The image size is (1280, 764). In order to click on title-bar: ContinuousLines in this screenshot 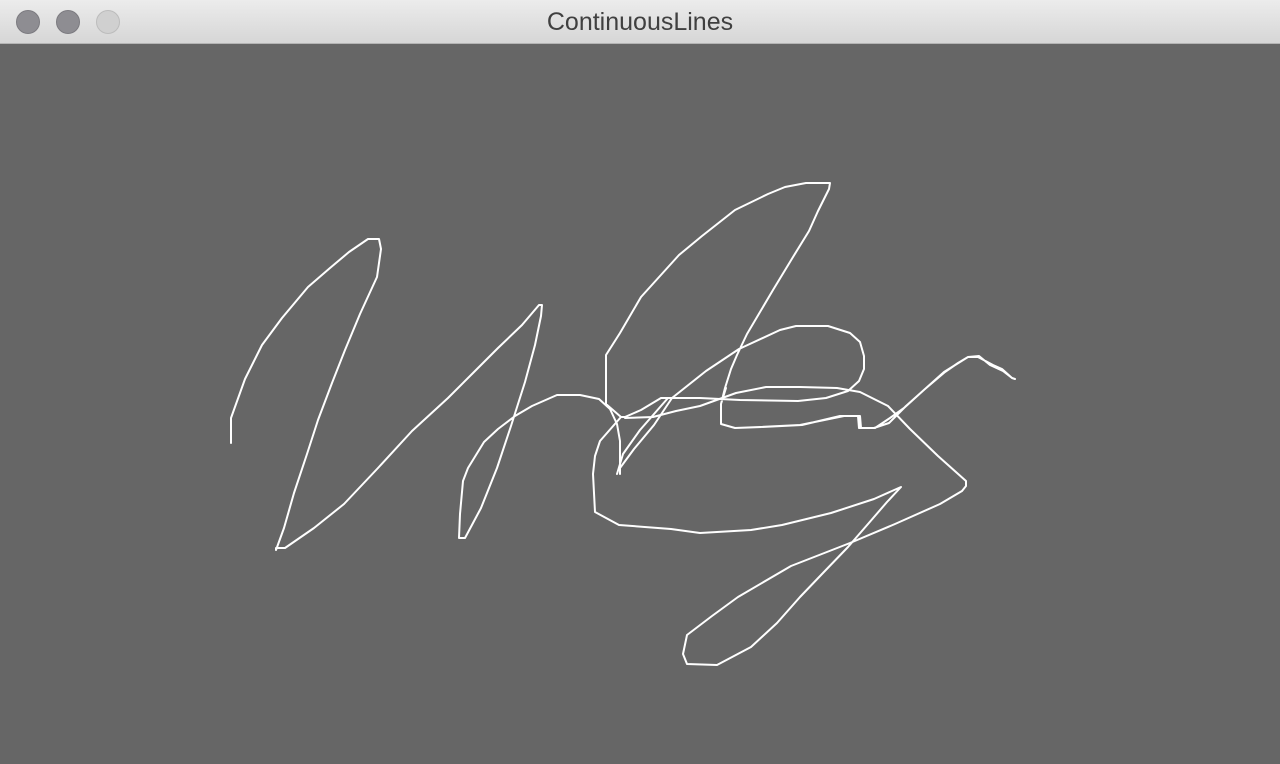, I will do `click(640, 22)`.